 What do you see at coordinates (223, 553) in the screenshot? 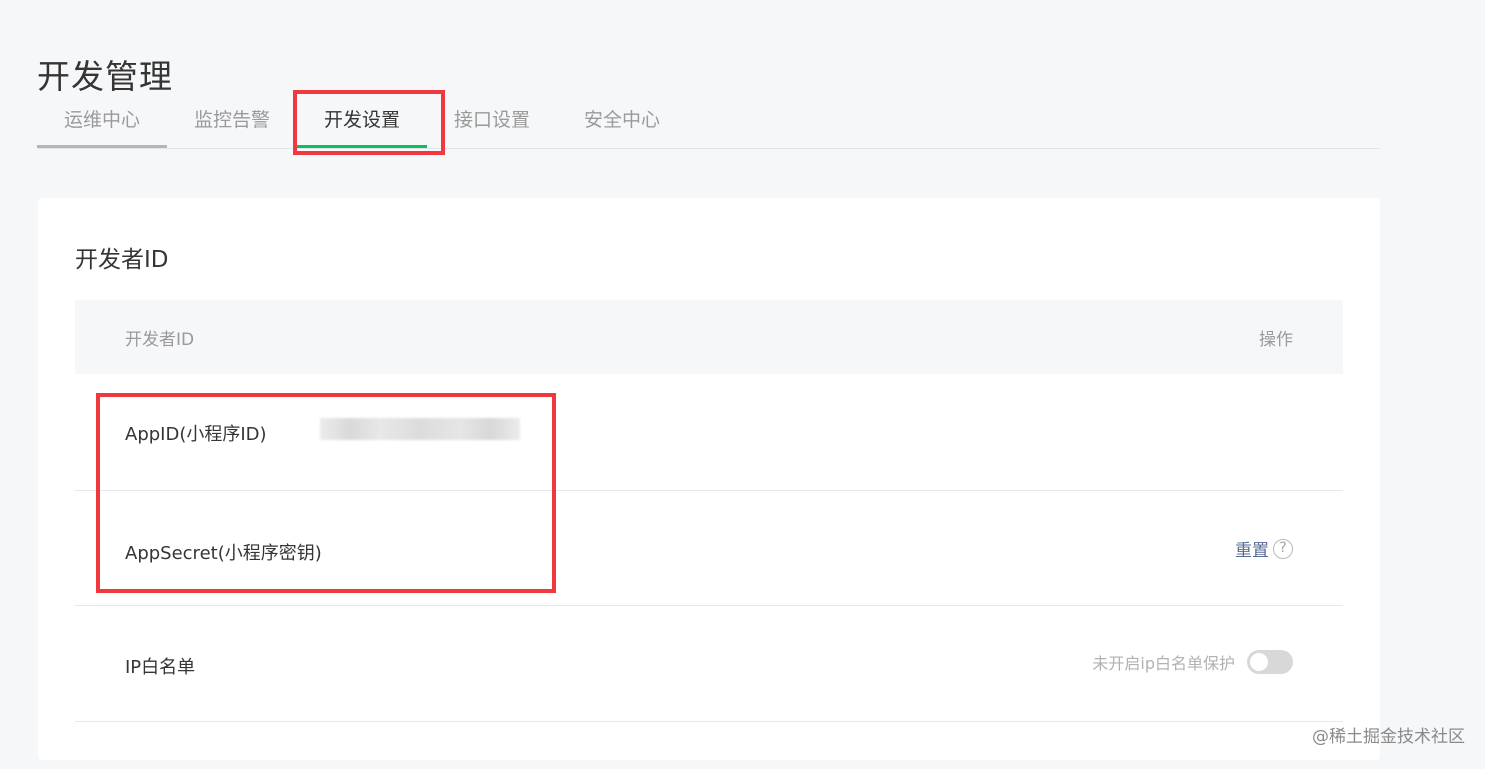
I see `appsecret-label: AppSecret(小程序密钥)` at bounding box center [223, 553].